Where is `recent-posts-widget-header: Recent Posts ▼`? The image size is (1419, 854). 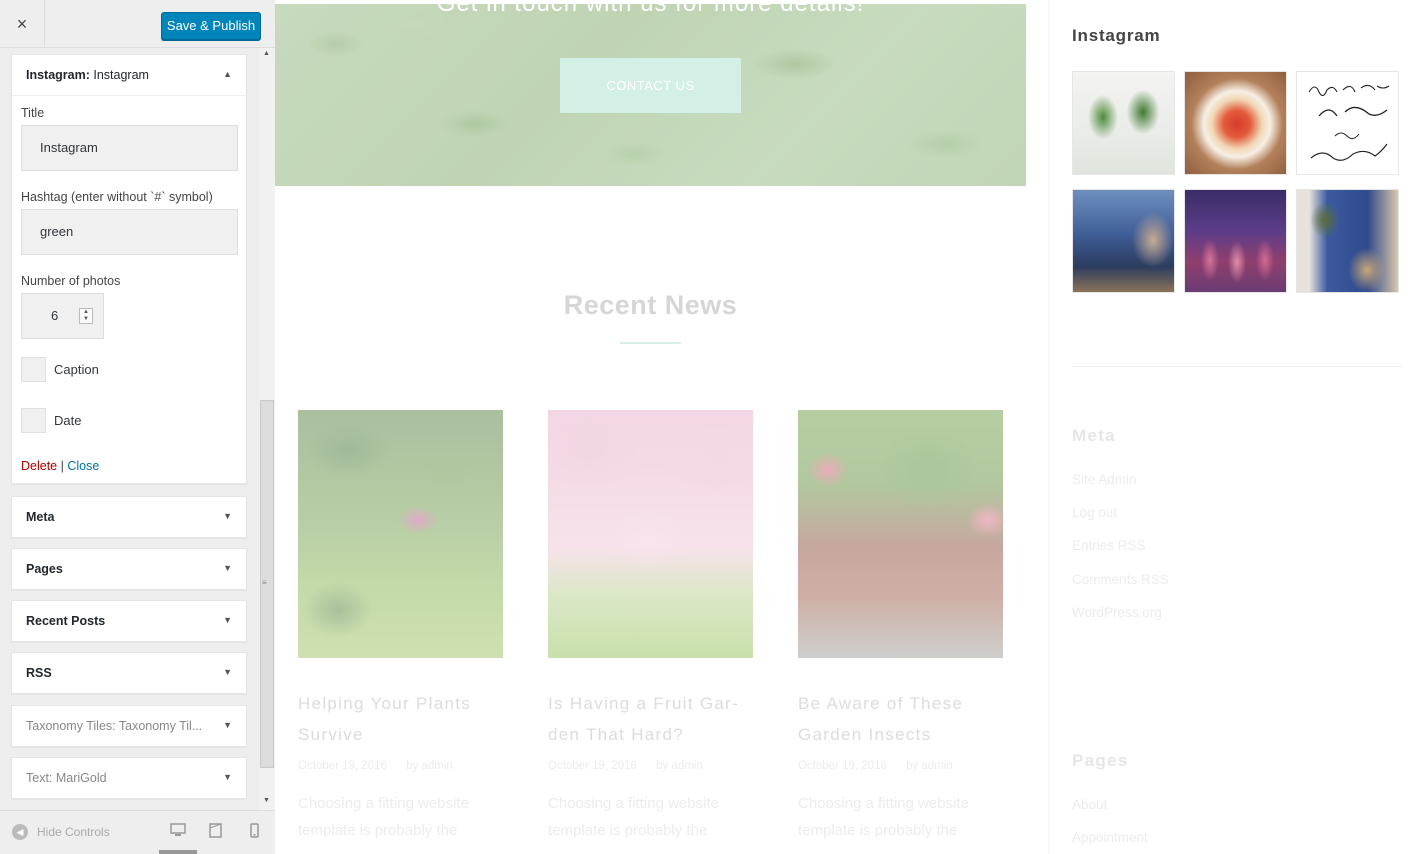 recent-posts-widget-header: Recent Posts ▼ is located at coordinates (129, 621).